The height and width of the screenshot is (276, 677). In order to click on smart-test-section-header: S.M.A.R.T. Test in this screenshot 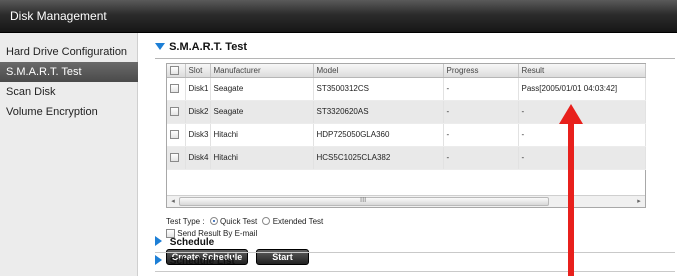, I will do `click(415, 50)`.